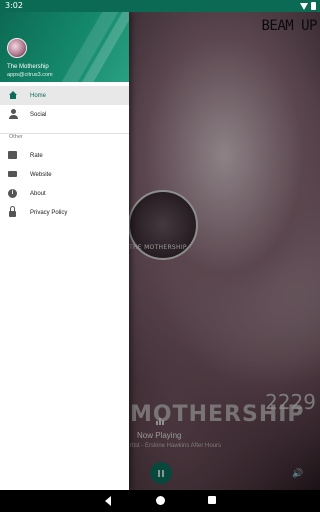 The width and height of the screenshot is (320, 512). What do you see at coordinates (64, 47) in the screenshot?
I see `drawer-header: The Mothership apps@citrus3.com` at bounding box center [64, 47].